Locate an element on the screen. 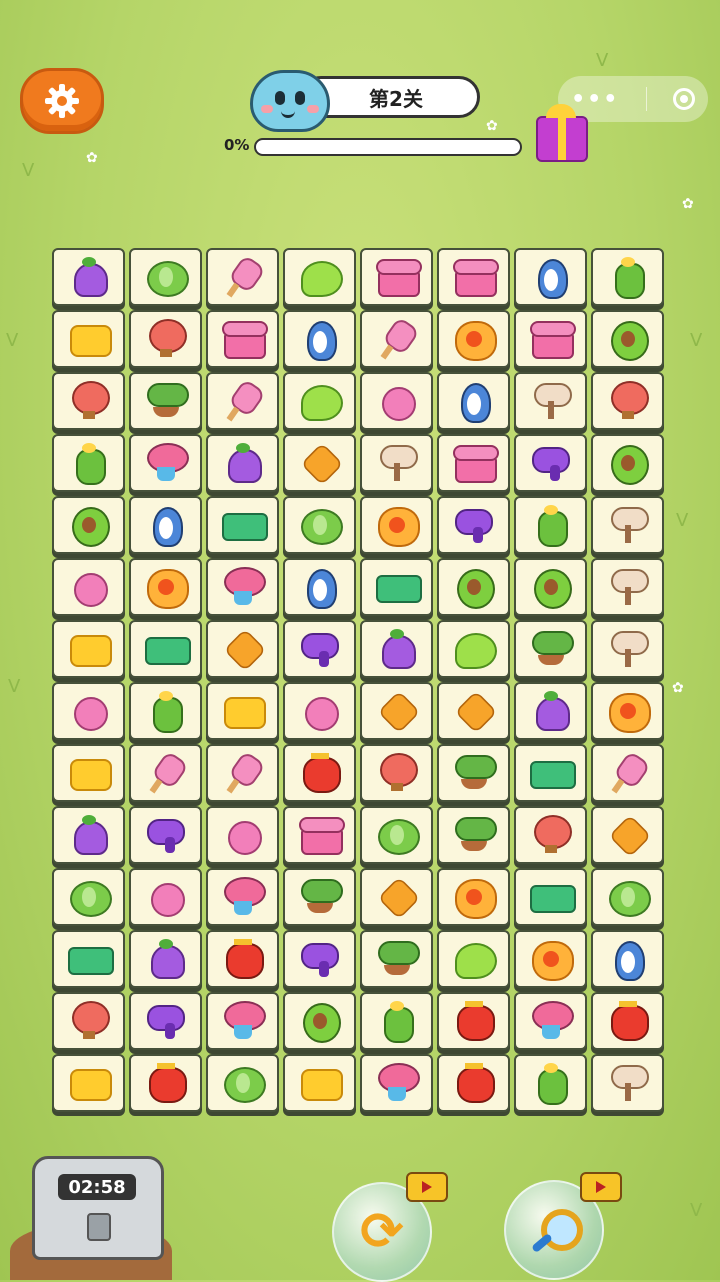  treasure-chest is located at coordinates (98, 1208).